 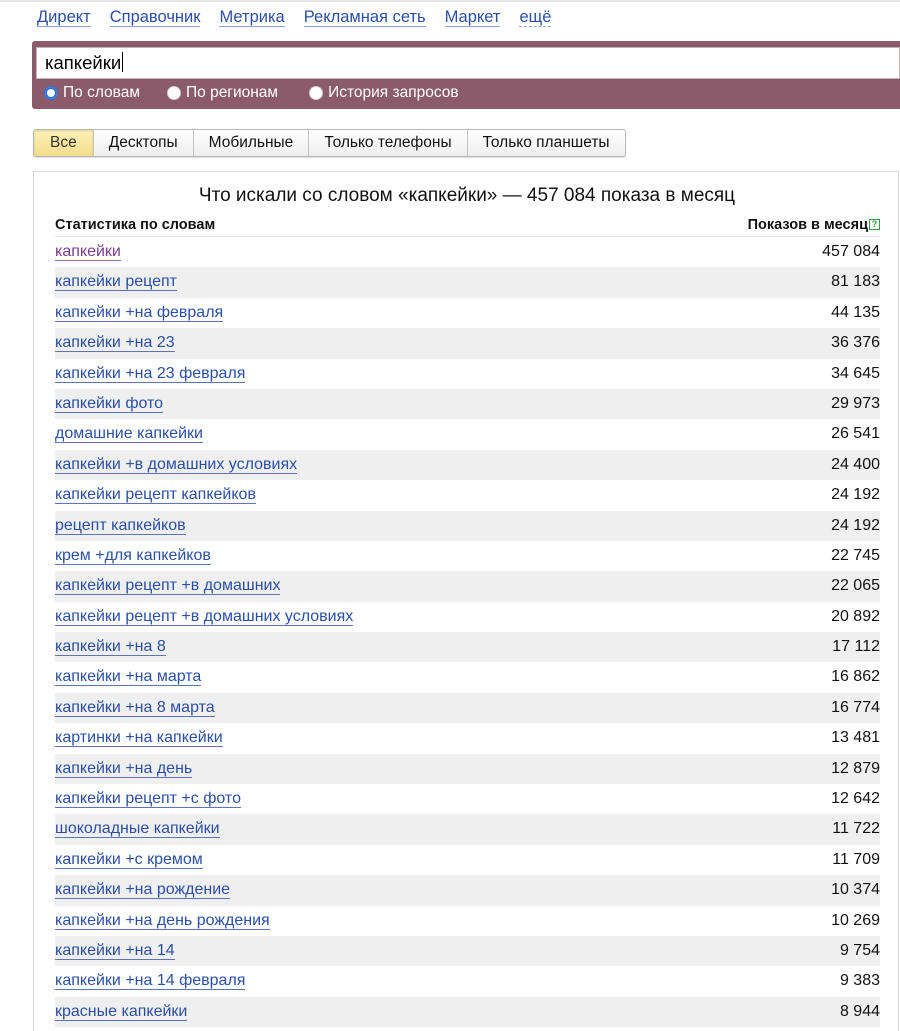 What do you see at coordinates (855, 768) in the screenshot?
I see `impressions-count: 12 879` at bounding box center [855, 768].